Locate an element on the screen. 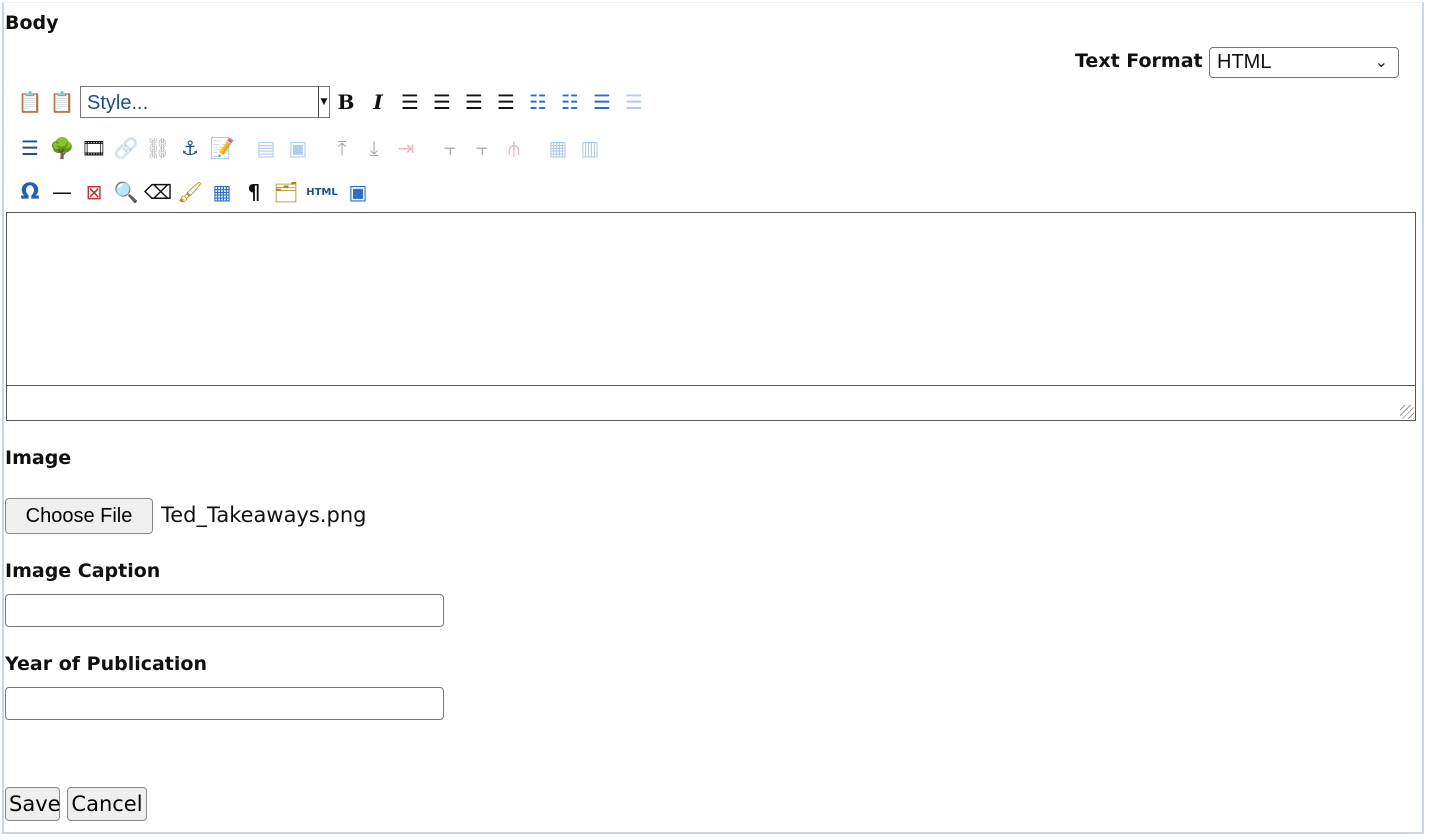 This screenshot has width=1430, height=840. paste-from-word-icon: 📋 is located at coordinates (62, 102).